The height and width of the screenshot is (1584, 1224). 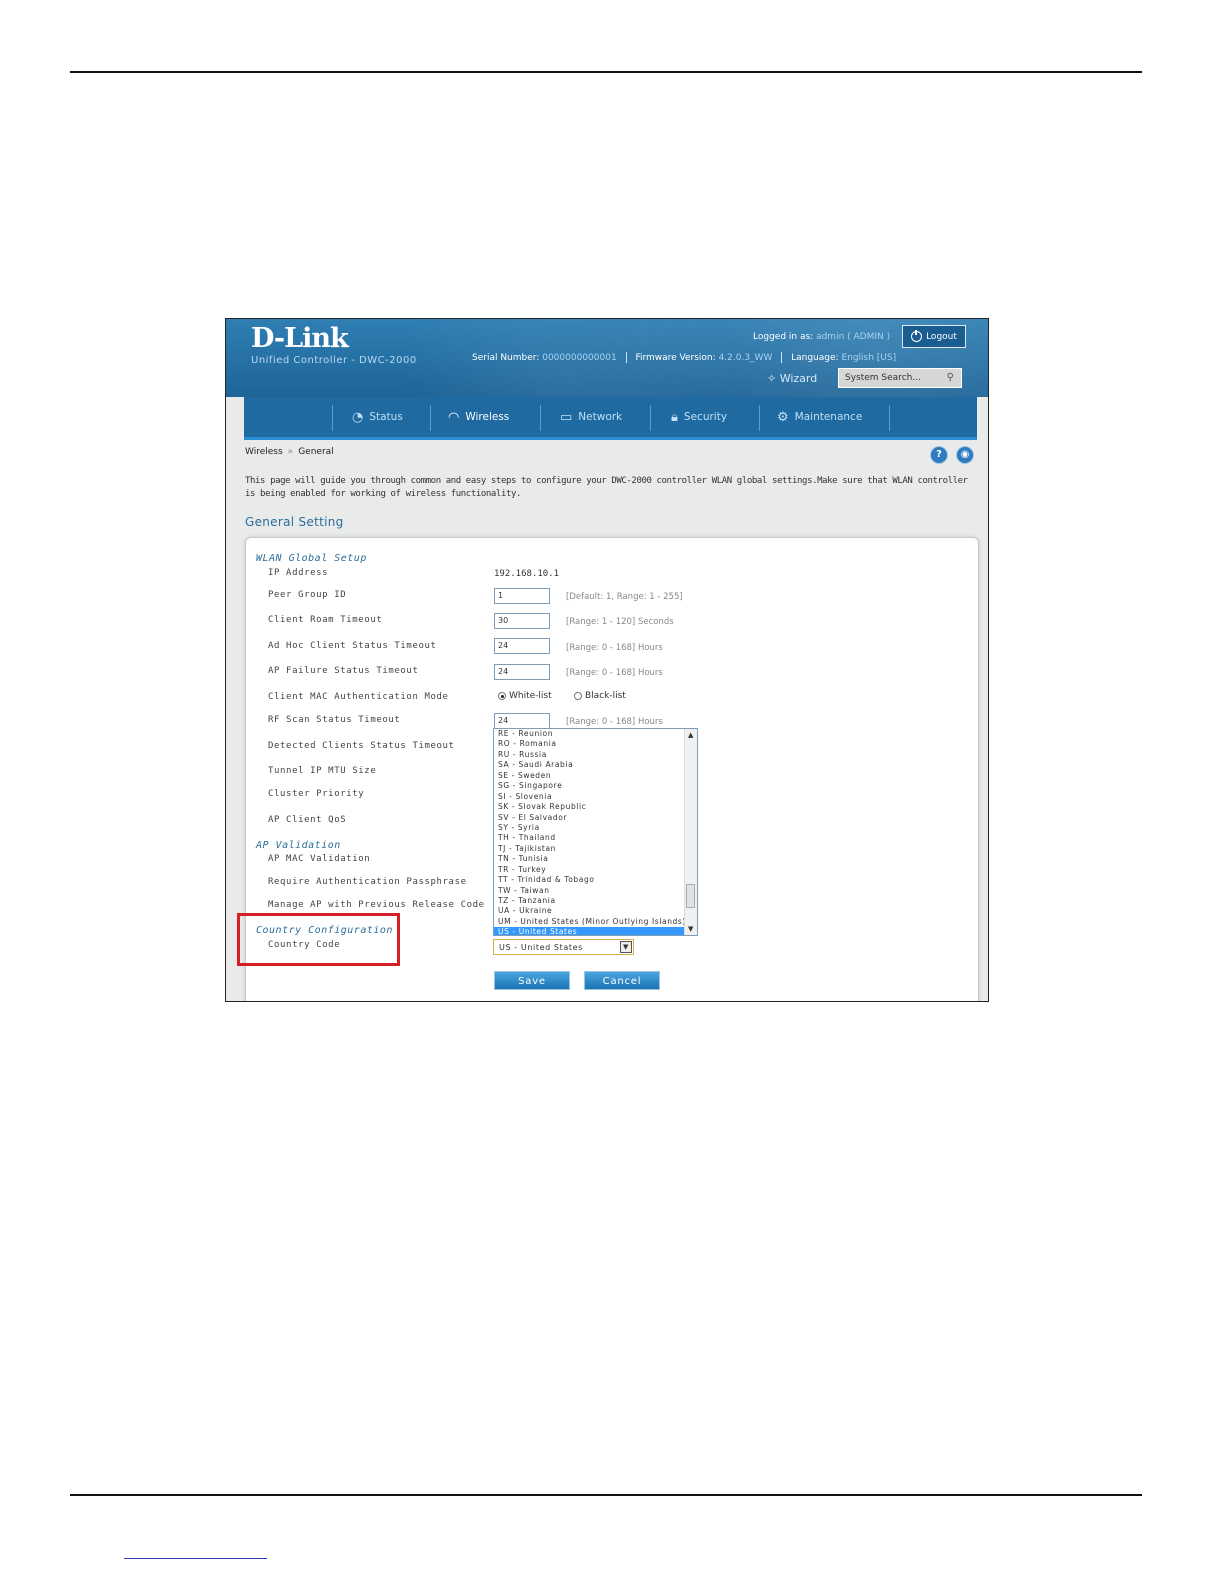 What do you see at coordinates (674, 417) in the screenshot?
I see `lock-icon: 🔒︎` at bounding box center [674, 417].